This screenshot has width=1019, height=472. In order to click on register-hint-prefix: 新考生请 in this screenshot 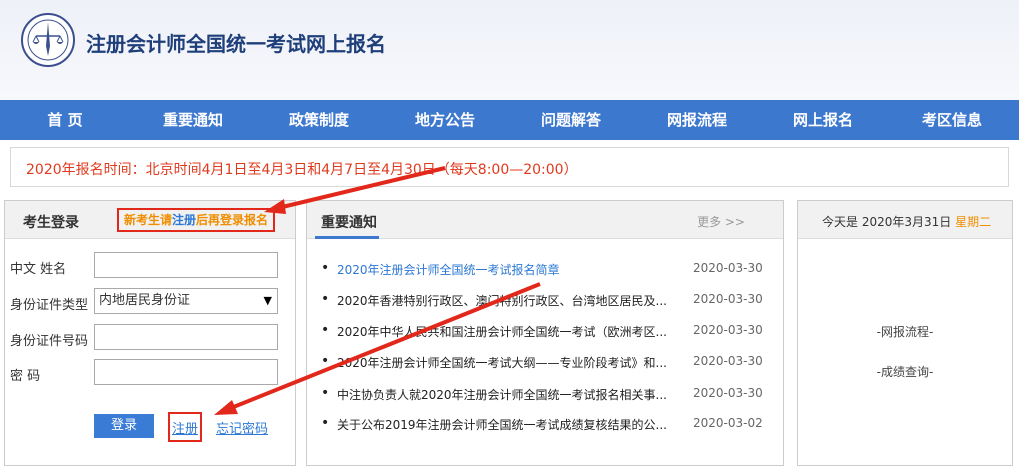, I will do `click(147, 220)`.